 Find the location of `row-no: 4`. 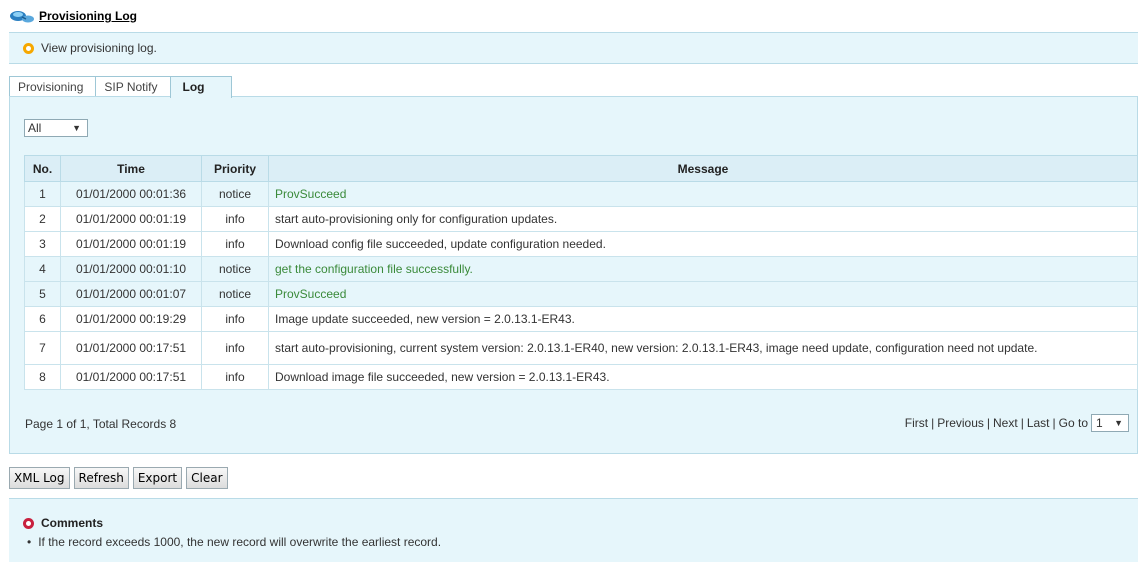

row-no: 4 is located at coordinates (42, 269).